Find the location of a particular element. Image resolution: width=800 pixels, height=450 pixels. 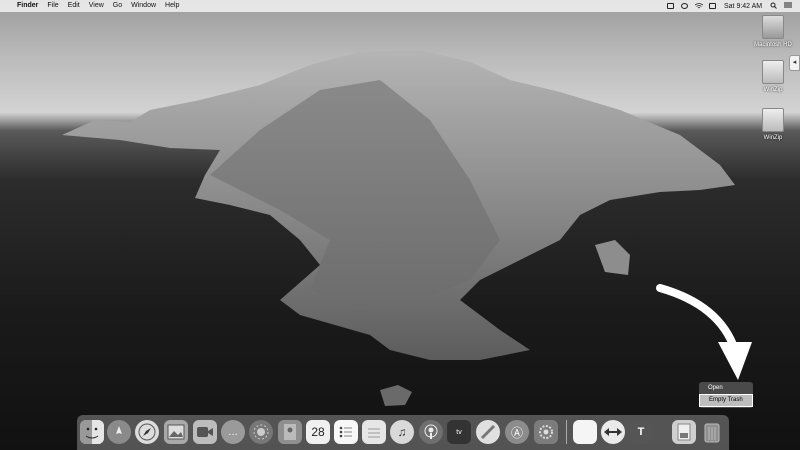

mail-photo-icon is located at coordinates (176, 432).